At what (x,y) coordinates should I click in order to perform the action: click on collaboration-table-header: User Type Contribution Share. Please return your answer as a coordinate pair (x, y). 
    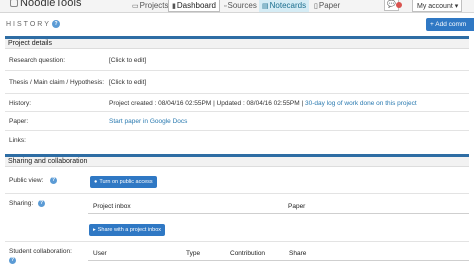
    Looking at the image, I should click on (278, 253).